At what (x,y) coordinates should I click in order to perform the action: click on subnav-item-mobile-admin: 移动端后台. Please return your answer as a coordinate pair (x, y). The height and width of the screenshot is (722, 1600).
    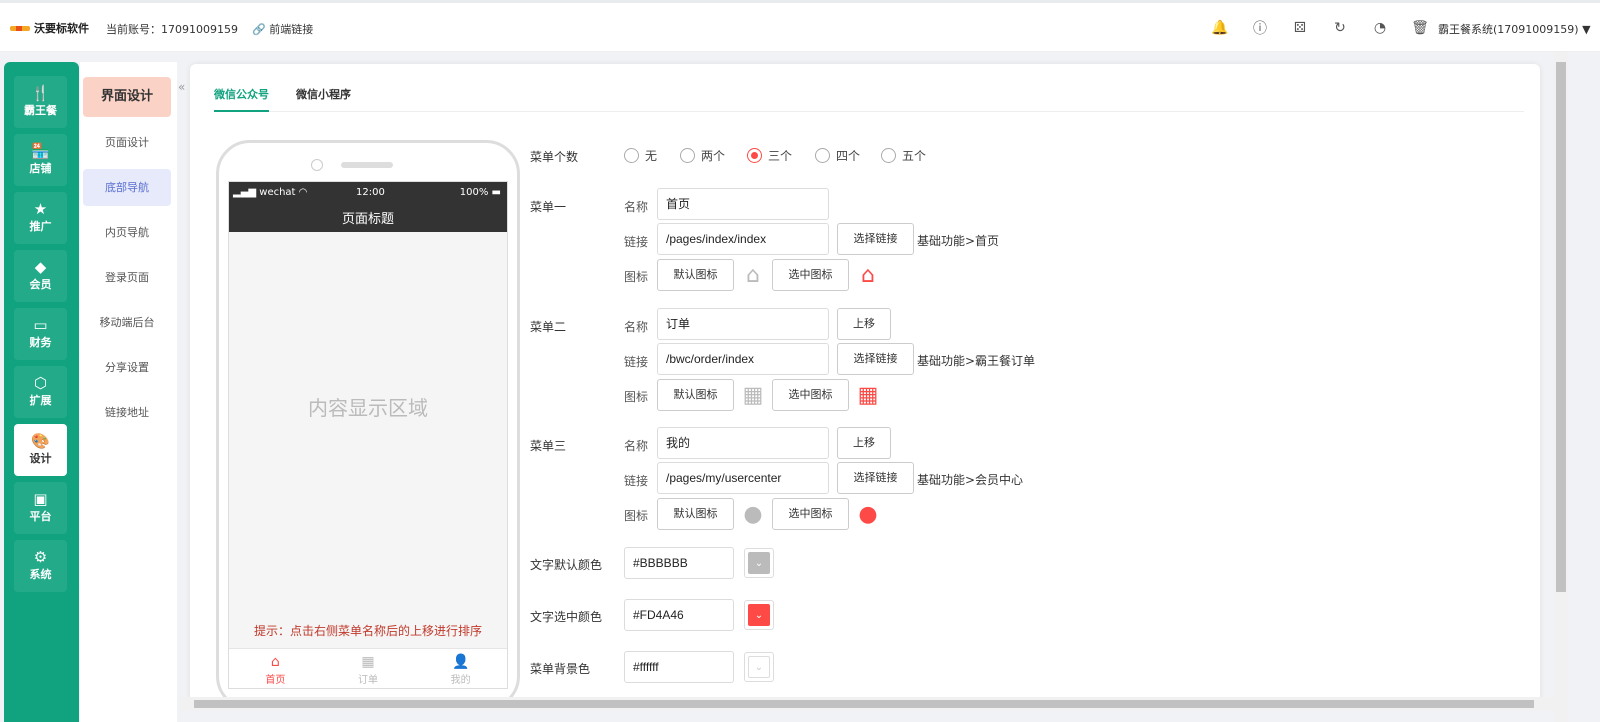
    Looking at the image, I should click on (127, 322).